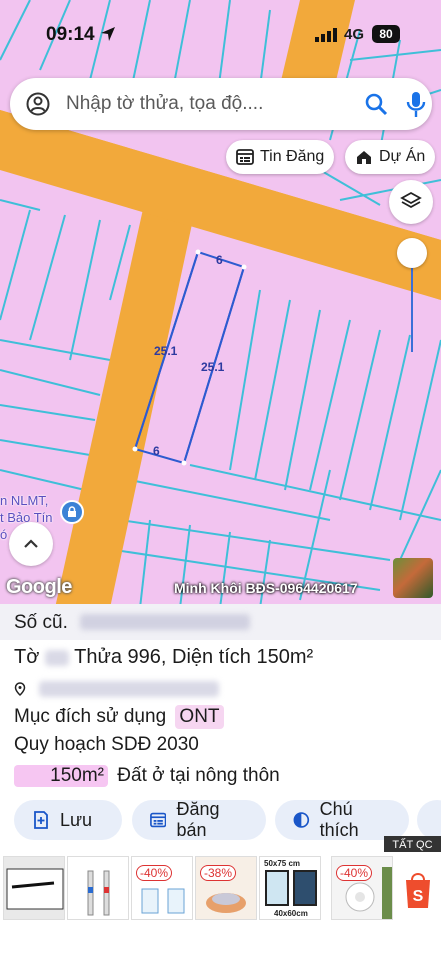 This screenshot has width=441, height=960. Describe the element at coordinates (376, 104) in the screenshot. I see `search-icon` at that location.